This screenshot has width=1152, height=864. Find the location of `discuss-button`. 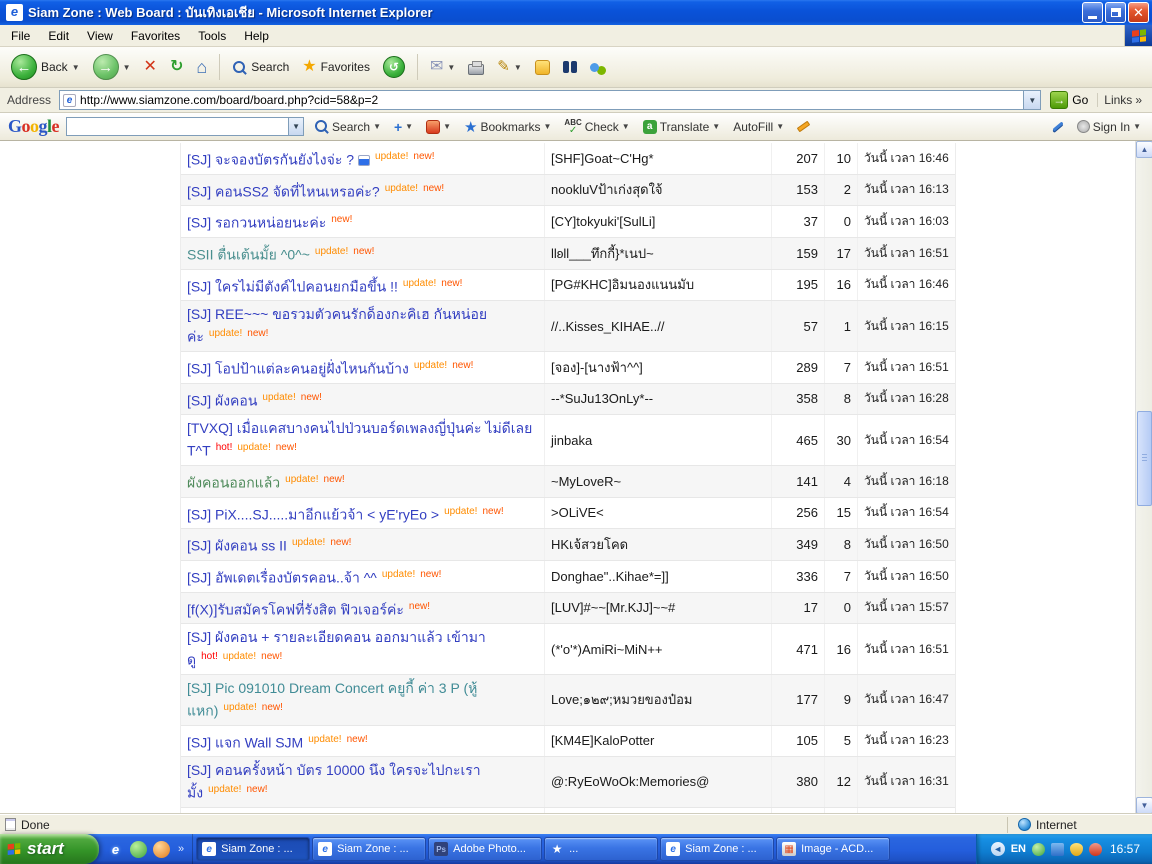

discuss-button is located at coordinates (598, 67).